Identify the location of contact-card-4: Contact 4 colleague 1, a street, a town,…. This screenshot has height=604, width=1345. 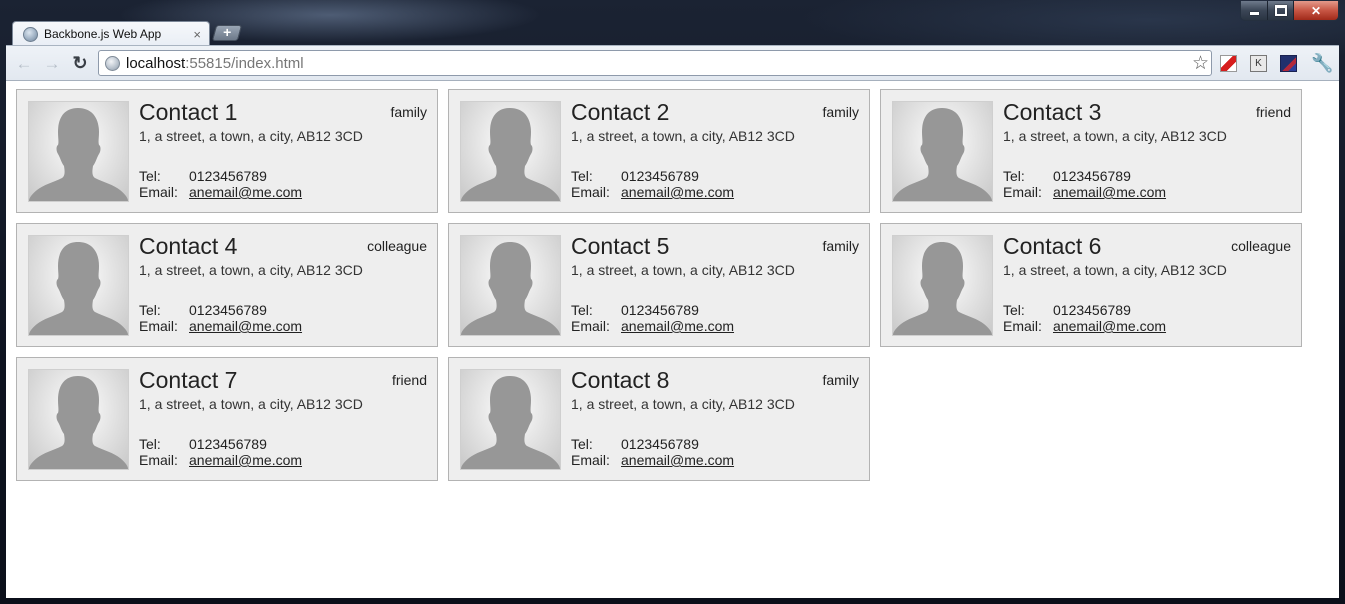
(227, 285).